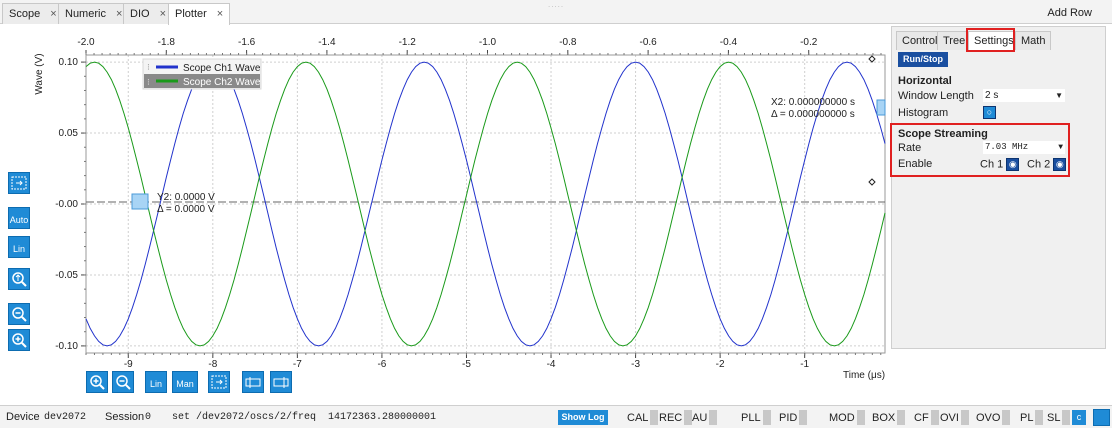 This screenshot has height=428, width=1112. Describe the element at coordinates (845, 417) in the screenshot. I see `status-indicator-mod: MOD` at that location.